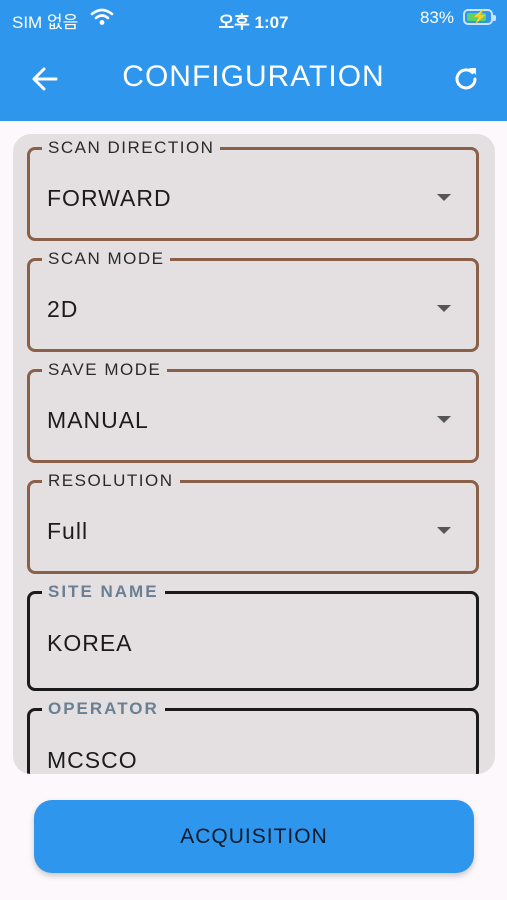  Describe the element at coordinates (131, 148) in the screenshot. I see `scan-direction-label: SCAN DIRECTION` at that location.